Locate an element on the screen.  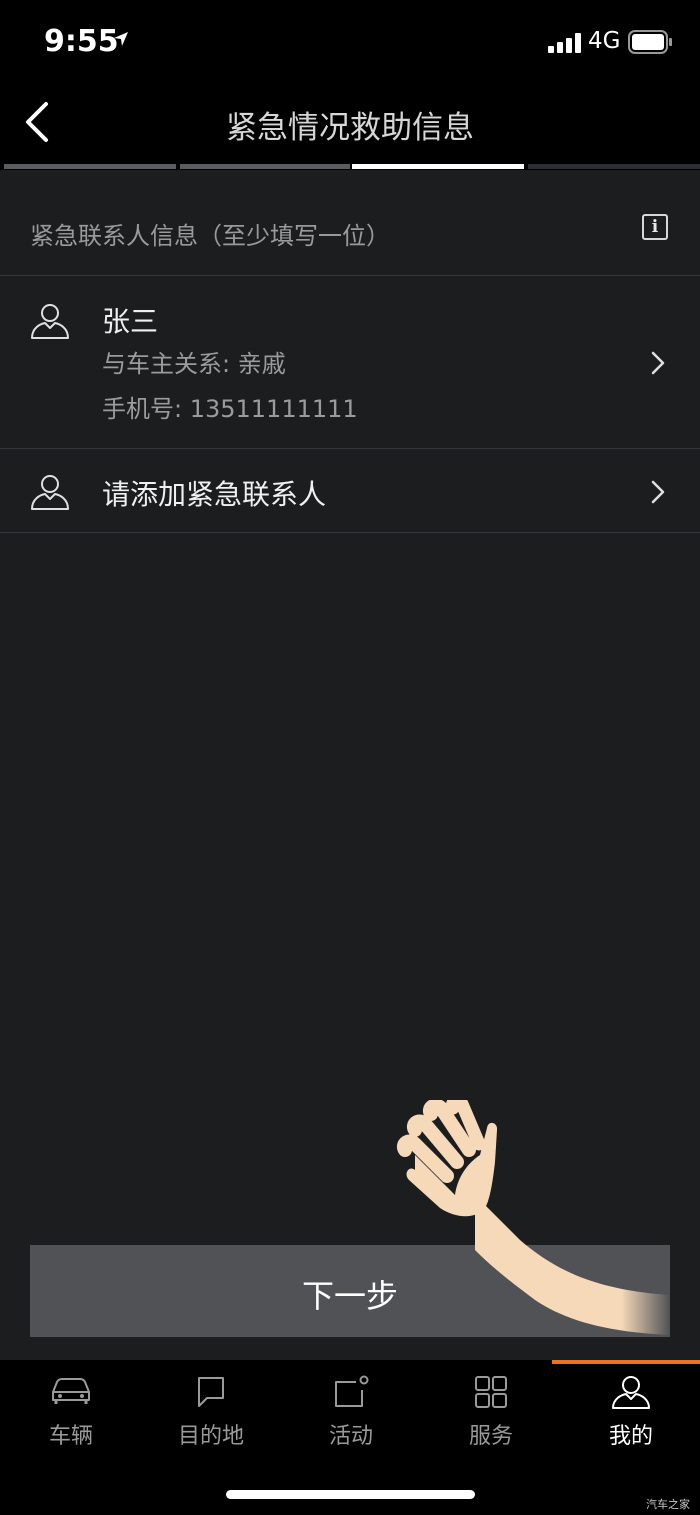
tab-vehicle: 车辆 is located at coordinates (71, 1410).